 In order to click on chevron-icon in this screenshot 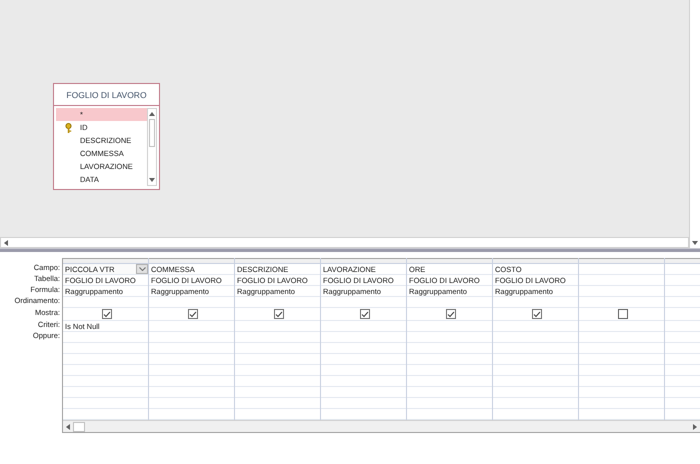, I will do `click(142, 269)`.